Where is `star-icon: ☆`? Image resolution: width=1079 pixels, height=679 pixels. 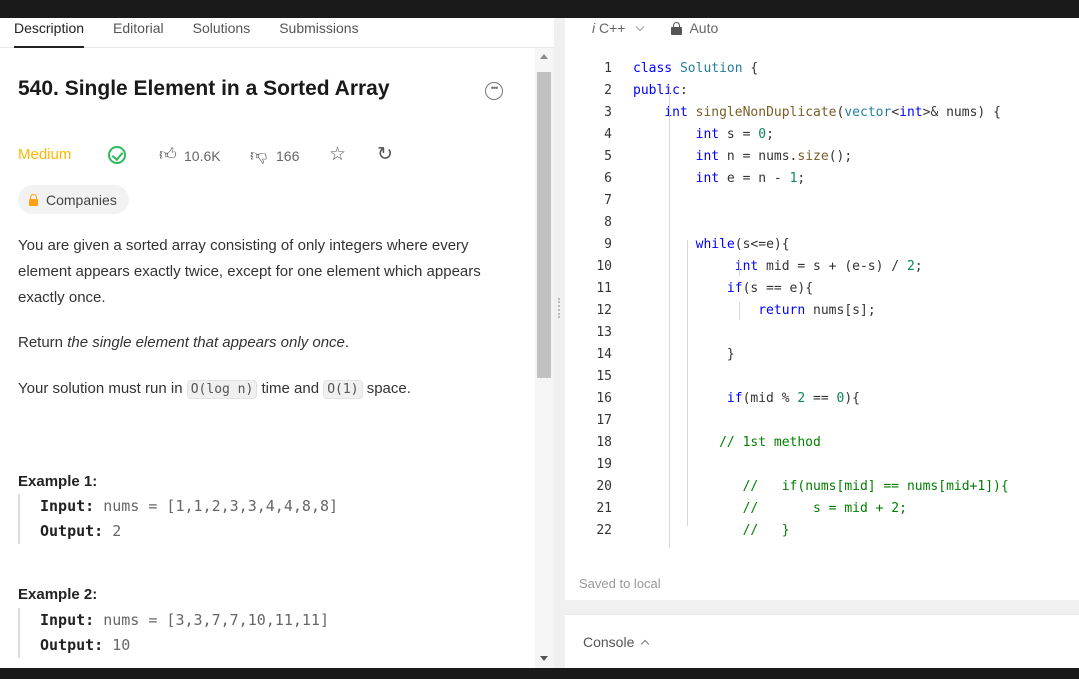
star-icon: ☆ is located at coordinates (337, 154).